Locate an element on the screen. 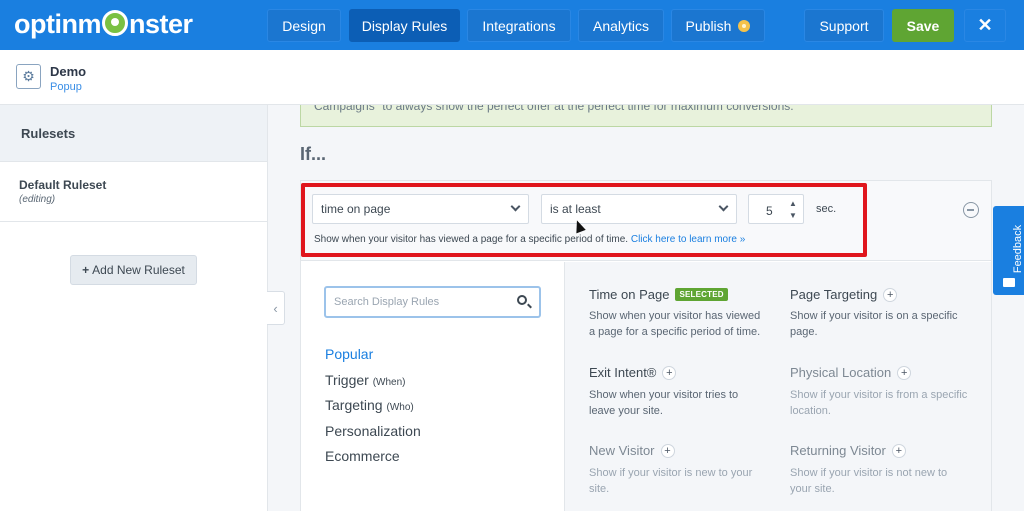 This screenshot has width=1024, height=511. rule-option-title: New Visitor is located at coordinates (622, 450).